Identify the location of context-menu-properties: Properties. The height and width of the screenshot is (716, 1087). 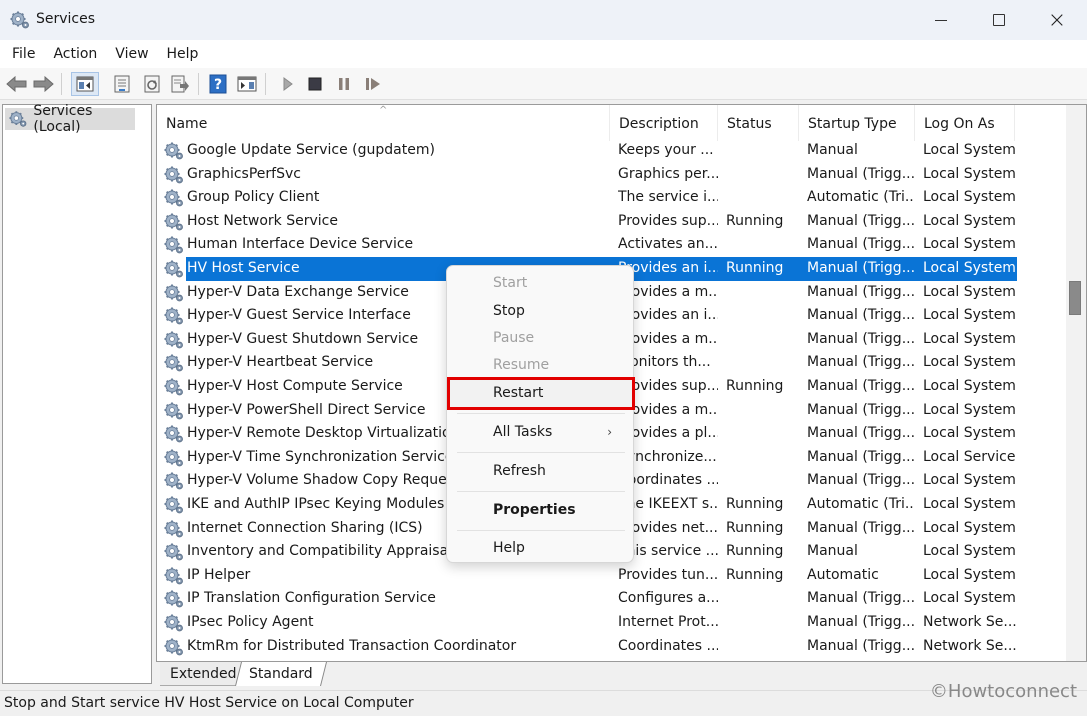
(540, 510).